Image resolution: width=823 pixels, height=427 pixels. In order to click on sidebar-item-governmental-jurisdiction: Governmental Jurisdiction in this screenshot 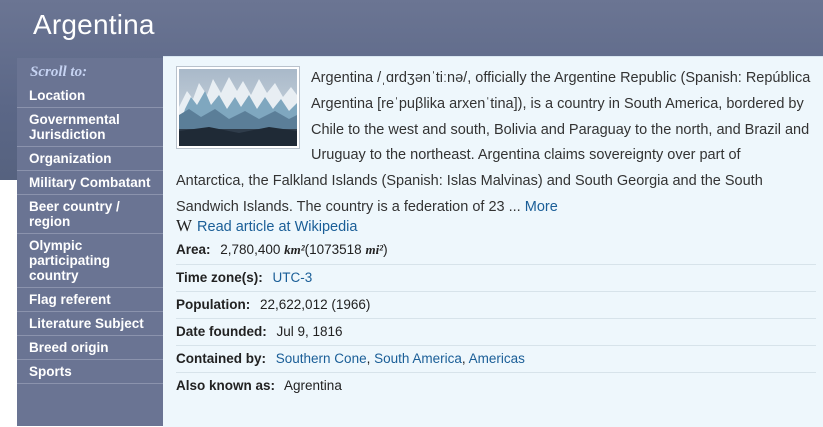, I will do `click(90, 127)`.